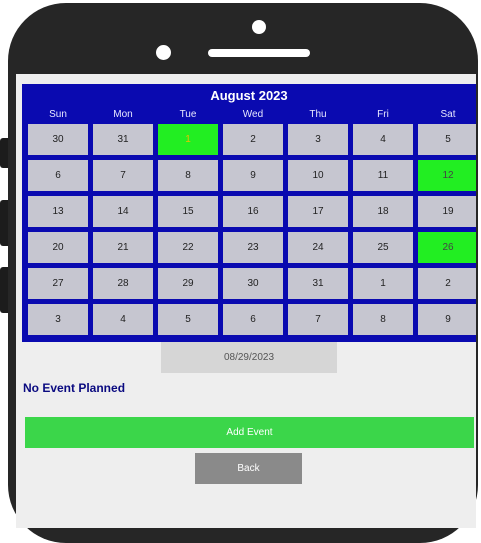 This screenshot has height=543, width=481. Describe the element at coordinates (253, 114) in the screenshot. I see `weekday-label: Wed` at that location.